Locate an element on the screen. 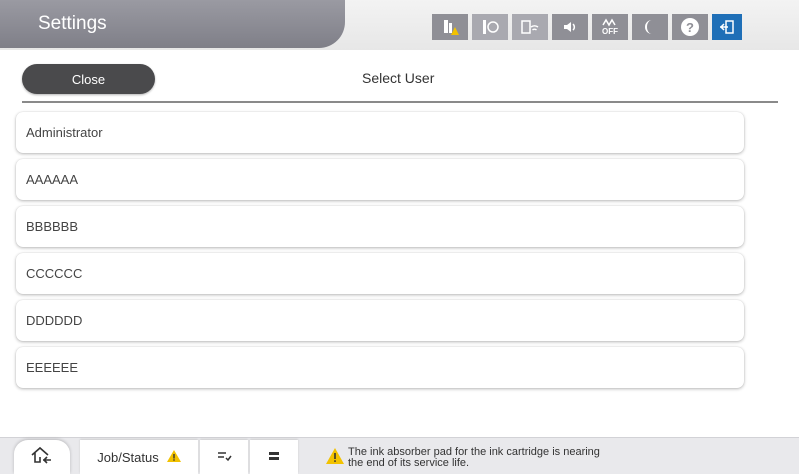 The image size is (799, 474). paper-info-icon is located at coordinates (490, 27).